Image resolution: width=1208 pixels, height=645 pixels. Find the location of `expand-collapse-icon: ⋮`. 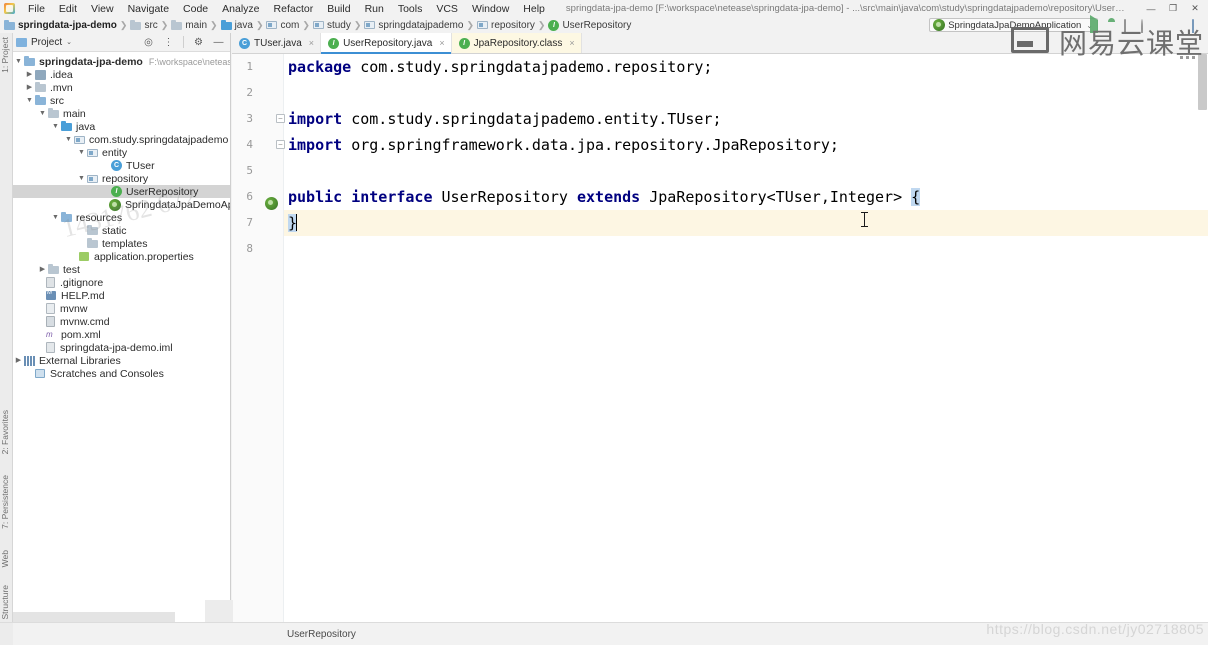

expand-collapse-icon: ⋮ is located at coordinates (168, 42).